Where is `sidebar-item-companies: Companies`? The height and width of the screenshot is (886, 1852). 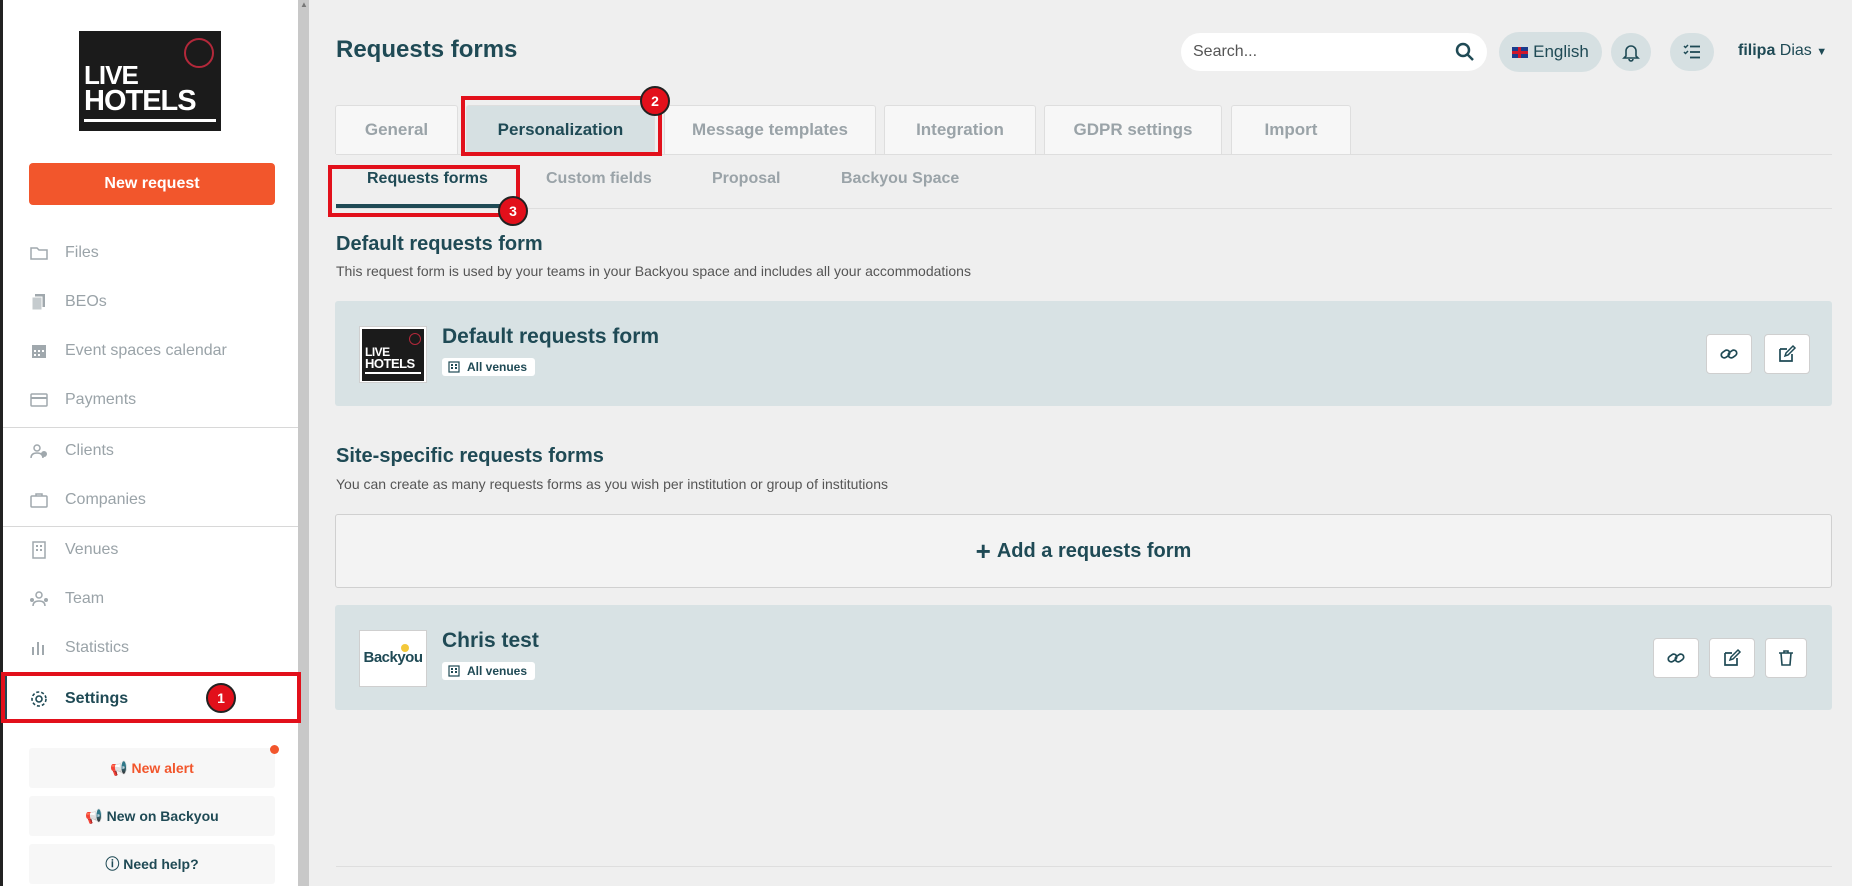 sidebar-item-companies: Companies is located at coordinates (150, 500).